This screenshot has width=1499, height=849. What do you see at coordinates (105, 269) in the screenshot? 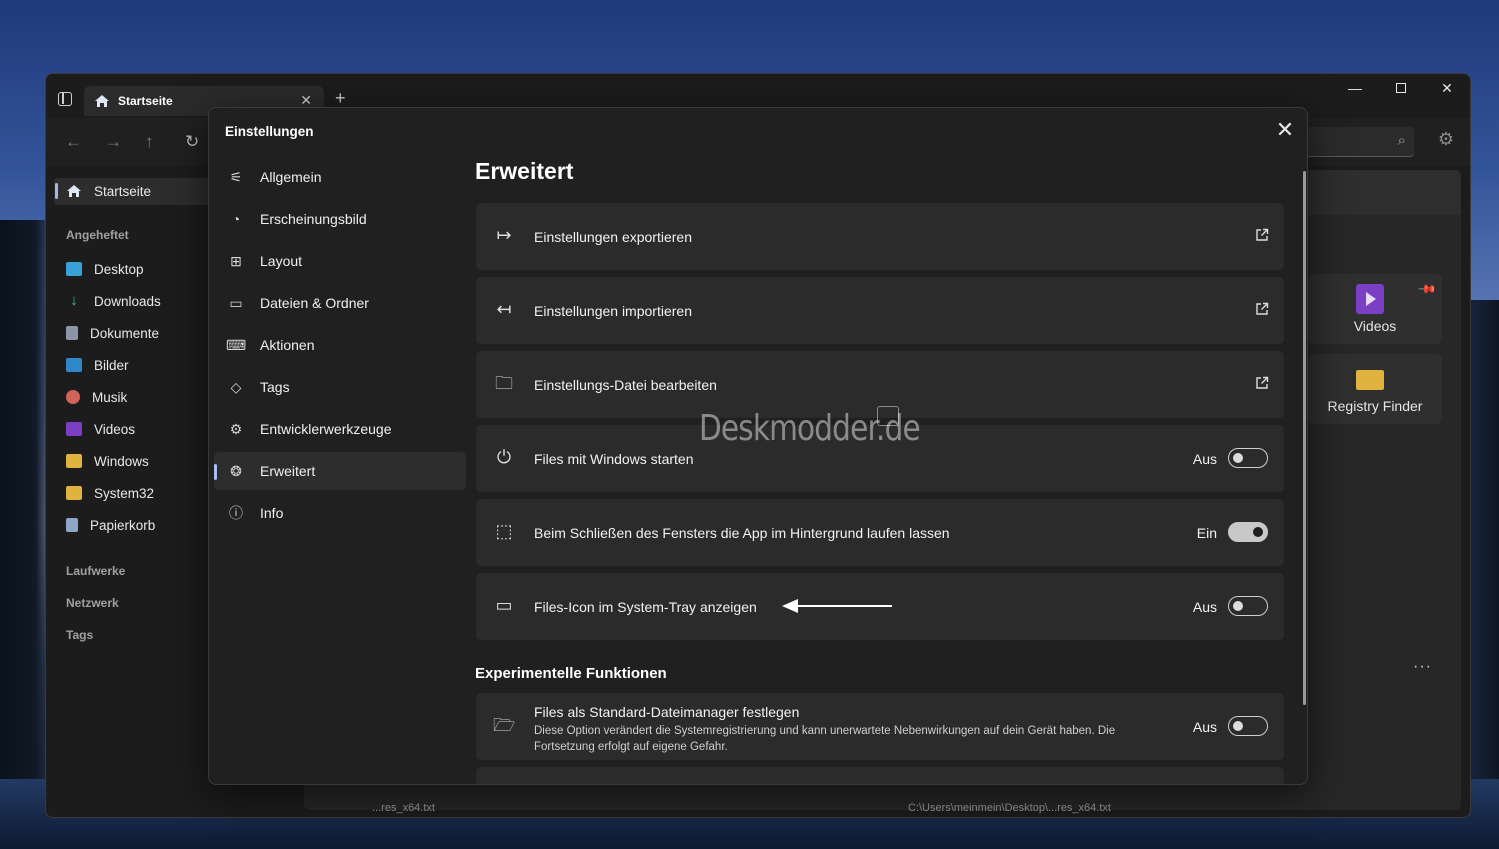
I see `sidebar-item-desktop: Desktop` at bounding box center [105, 269].